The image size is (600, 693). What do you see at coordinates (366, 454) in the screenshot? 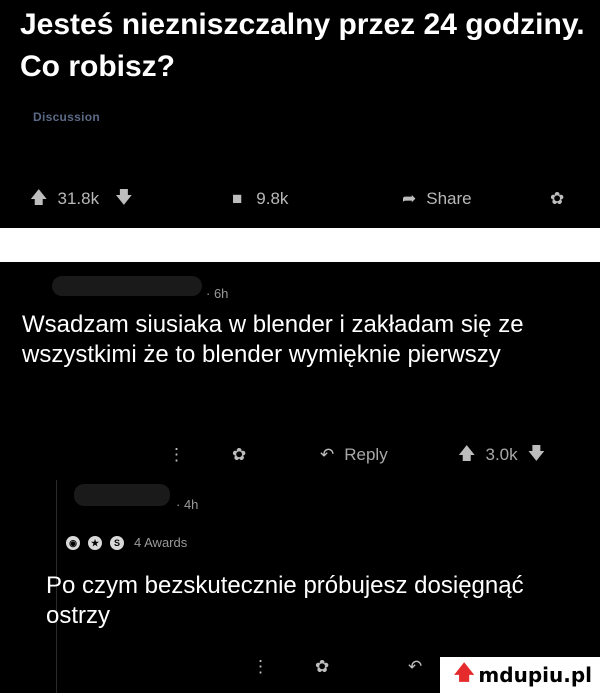
I see `reply-label: Reply` at bounding box center [366, 454].